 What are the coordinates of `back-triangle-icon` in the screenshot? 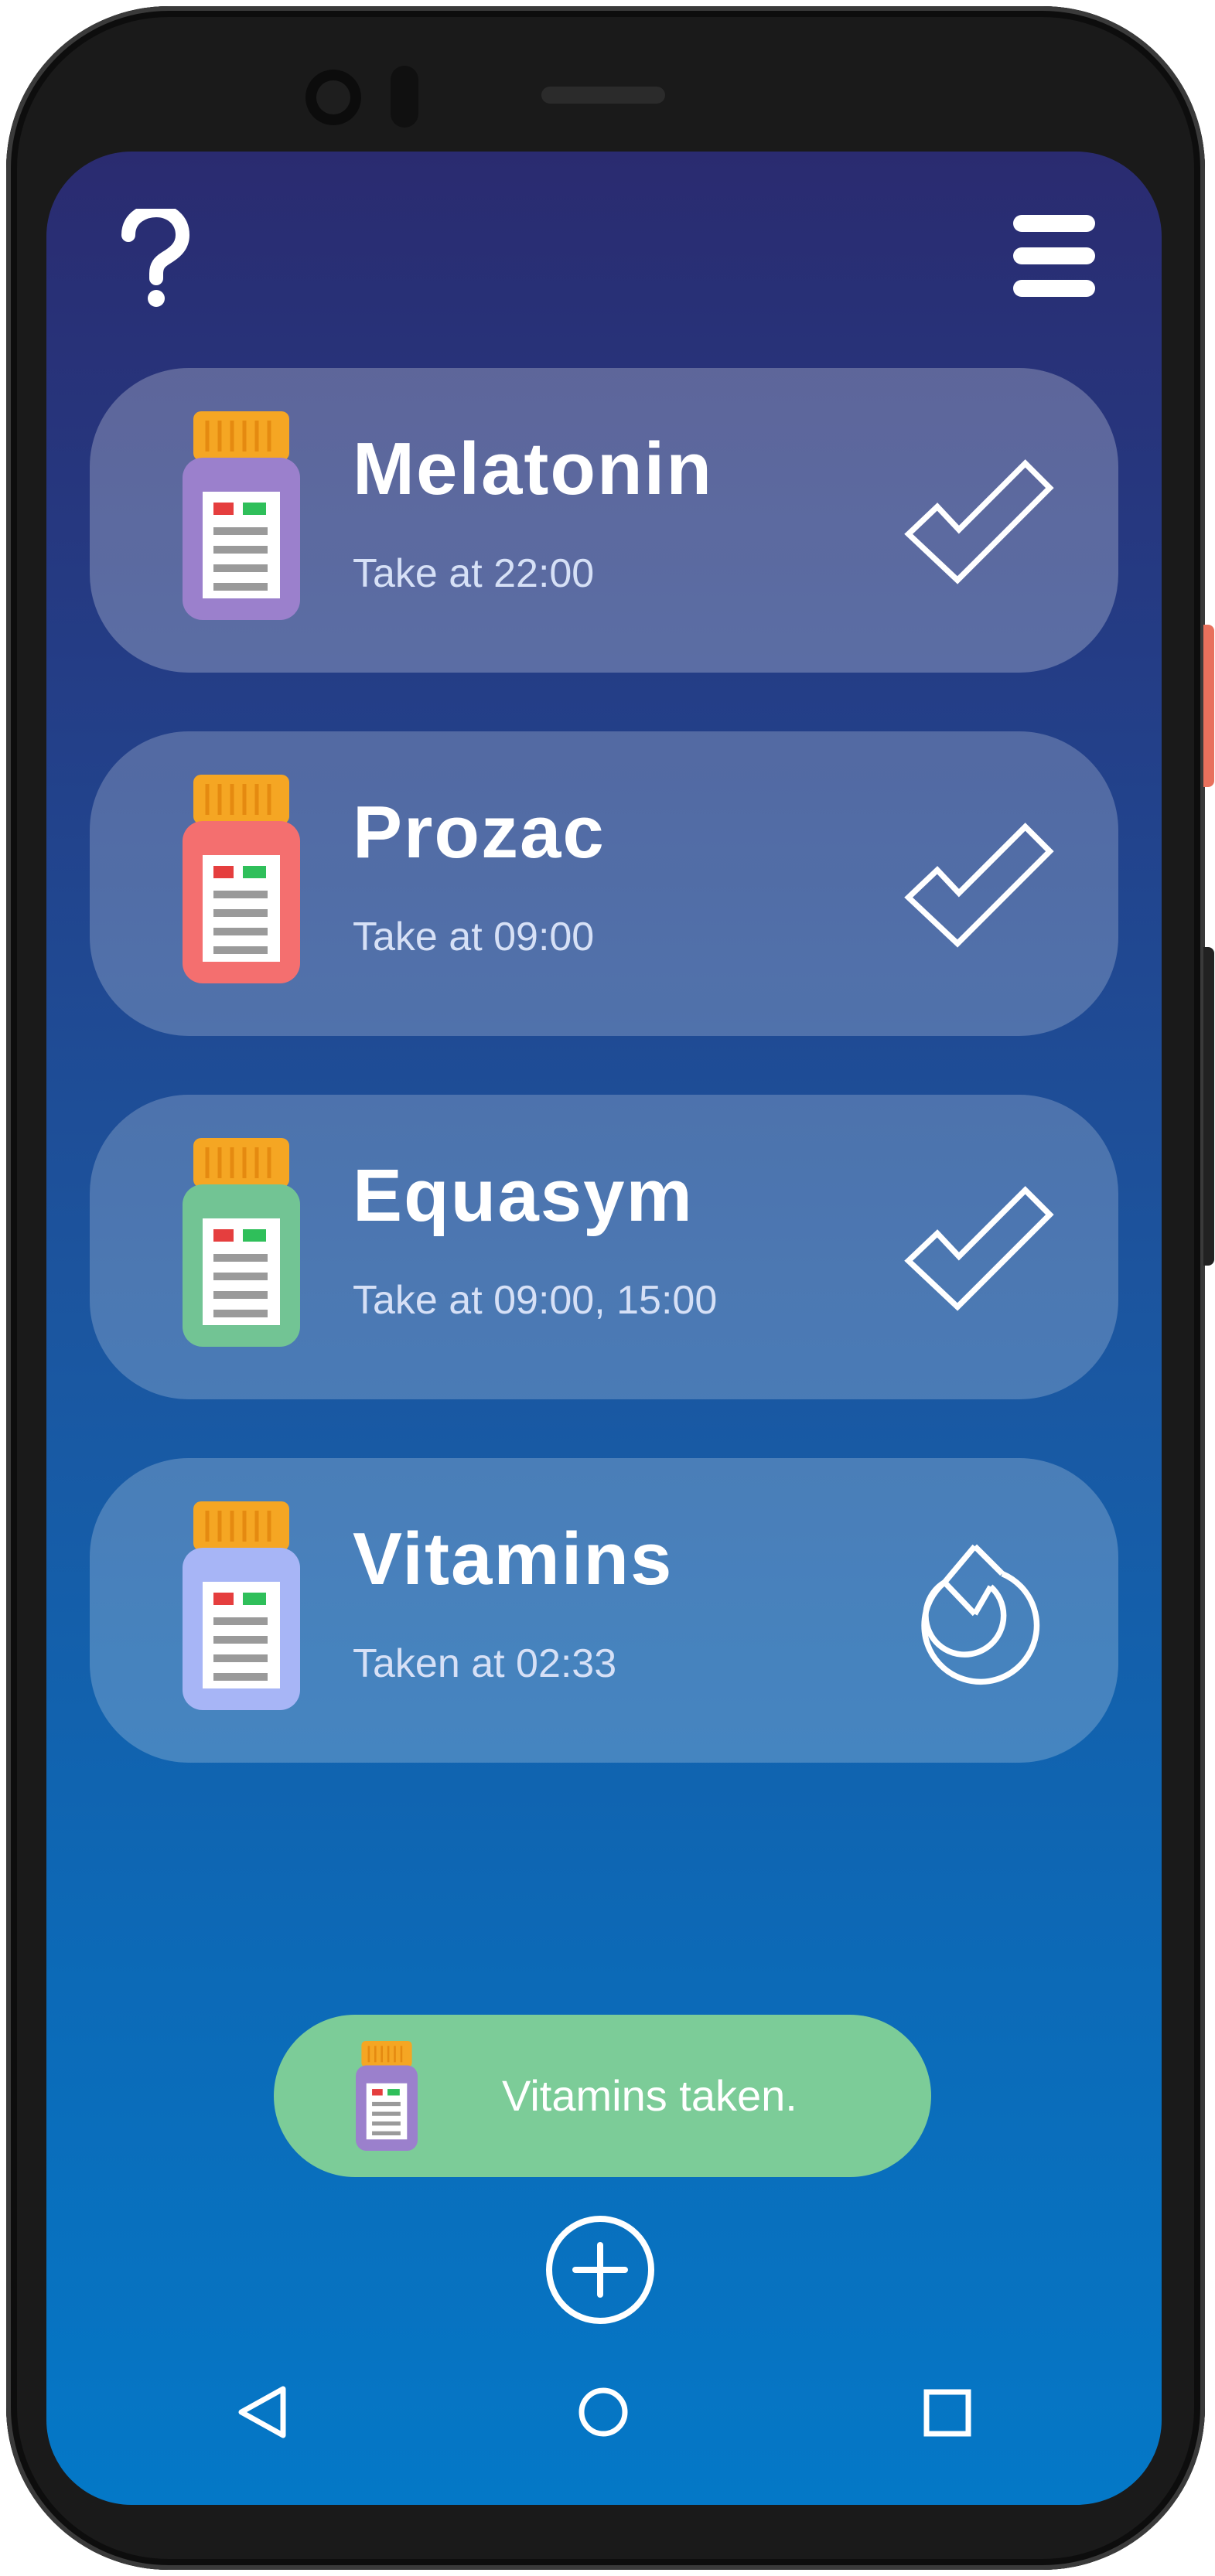 It's located at (262, 2412).